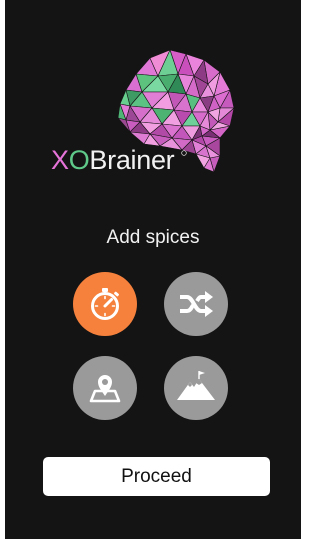 The image size is (320, 539). Describe the element at coordinates (184, 153) in the screenshot. I see `trademark-icon` at that location.